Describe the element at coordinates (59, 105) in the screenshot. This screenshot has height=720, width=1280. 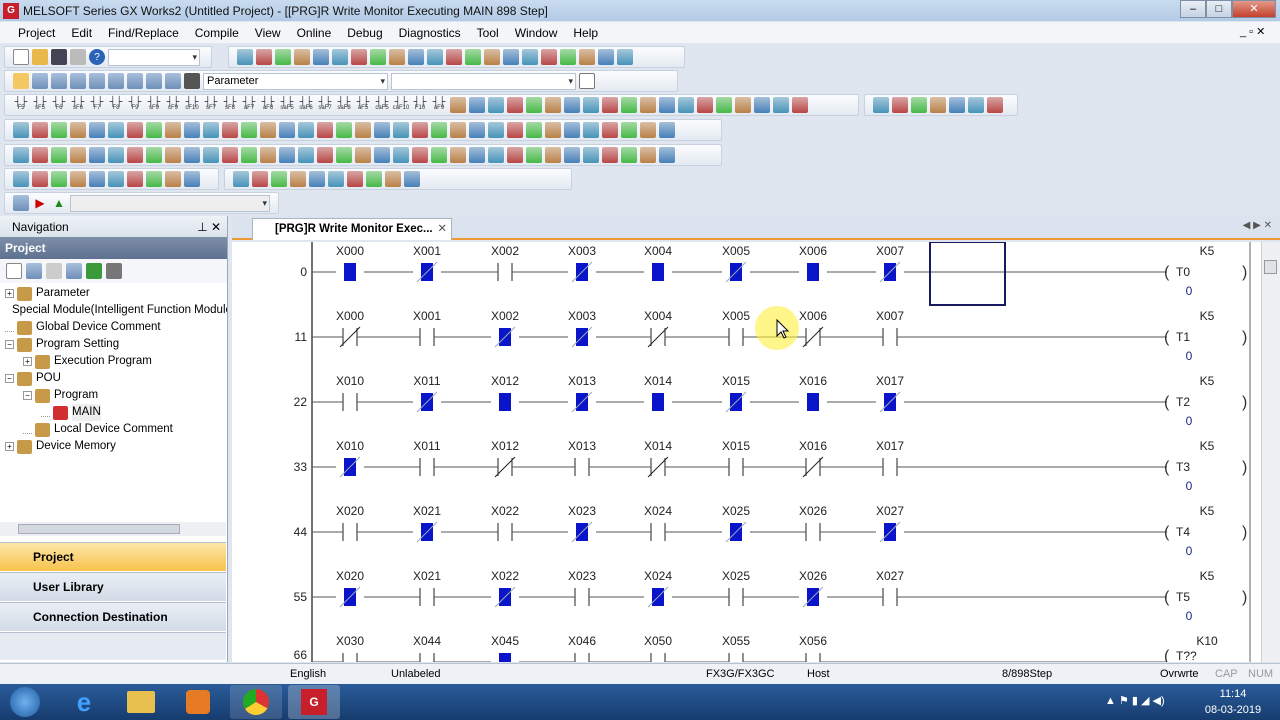
I see `ladder-key-f6-icon: ┤├ F6` at that location.